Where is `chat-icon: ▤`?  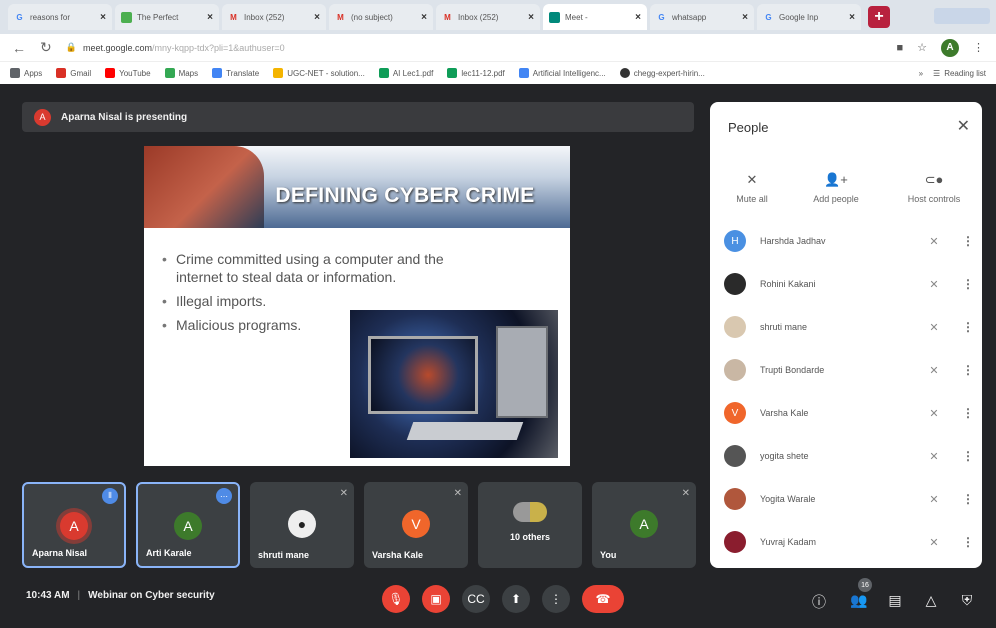 chat-icon: ▤ is located at coordinates (895, 600).